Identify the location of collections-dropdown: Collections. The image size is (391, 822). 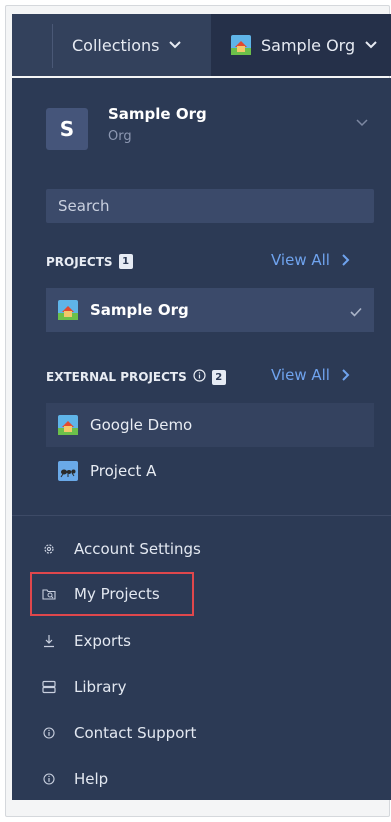
(127, 45).